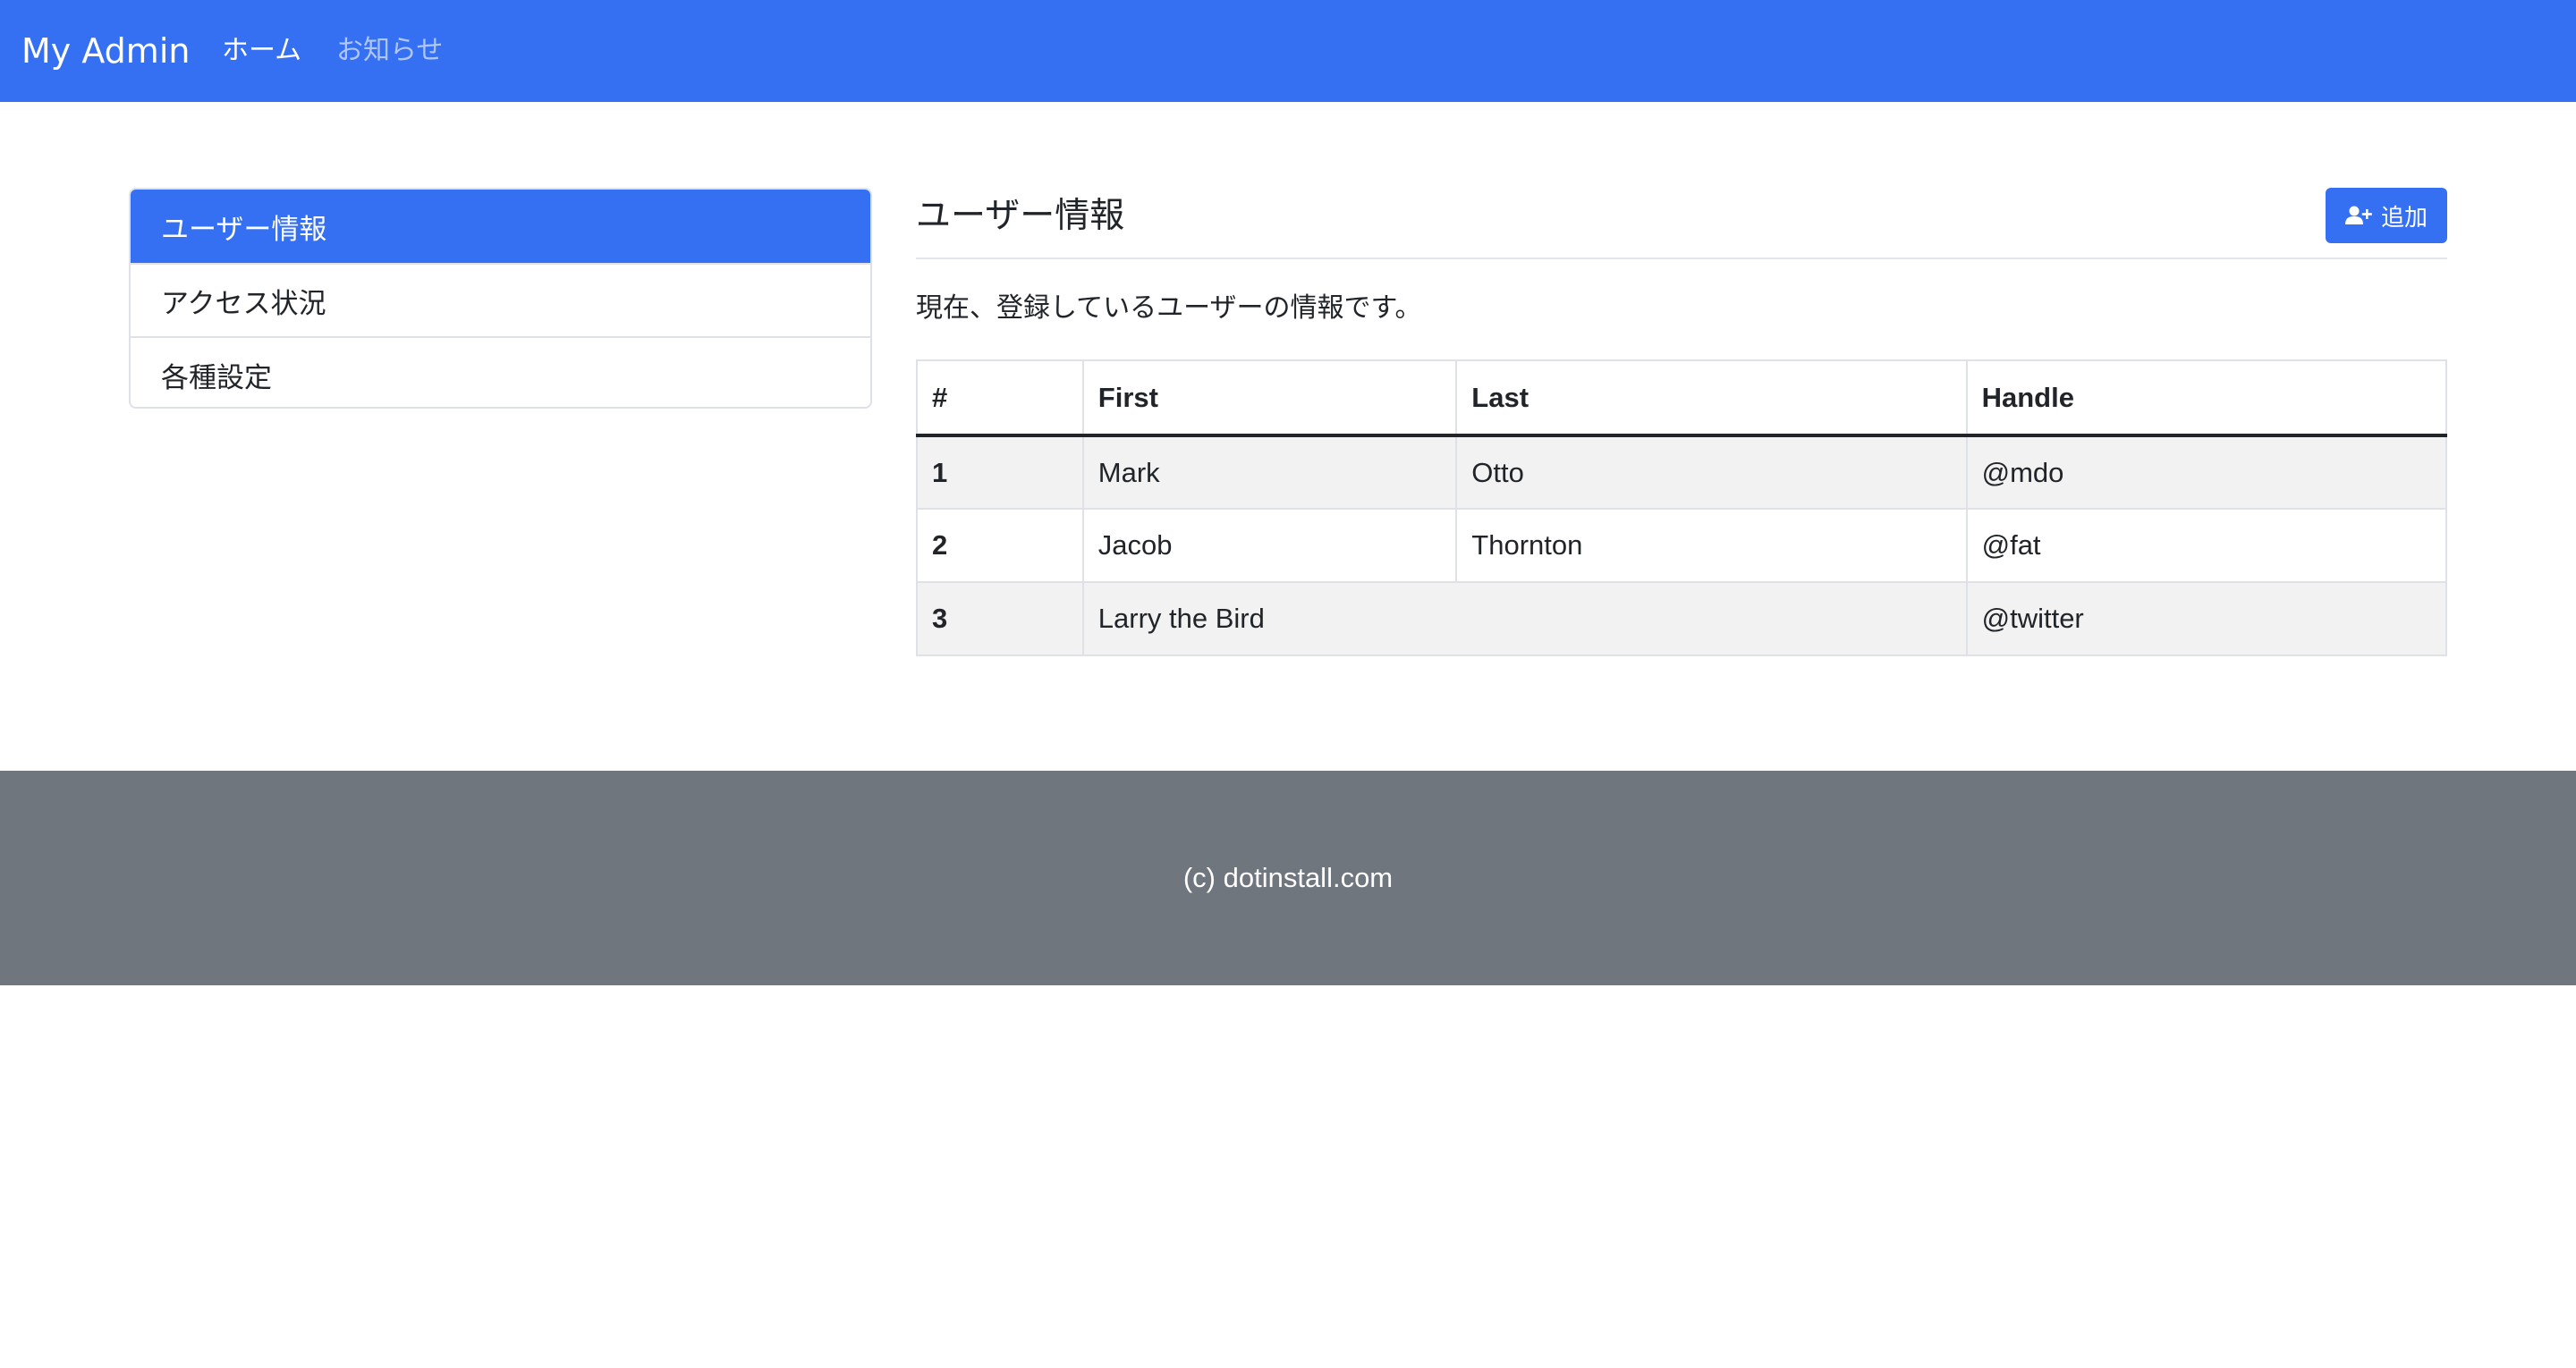 This screenshot has width=2576, height=1368. I want to click on table-row: 1 Mark Otto @mdo, so click(1682, 472).